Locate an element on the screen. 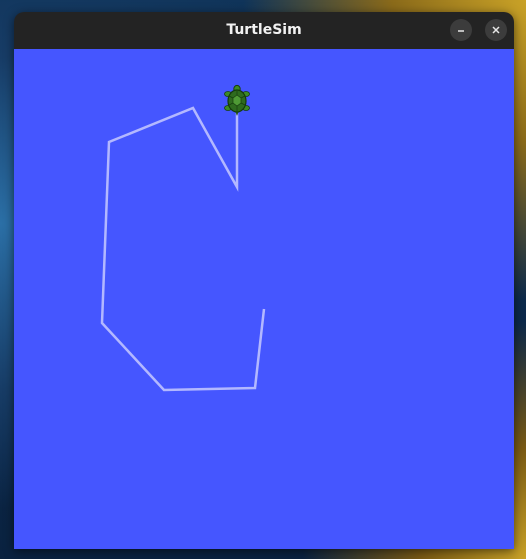 The height and width of the screenshot is (559, 526). minimize-icon is located at coordinates (461, 31).